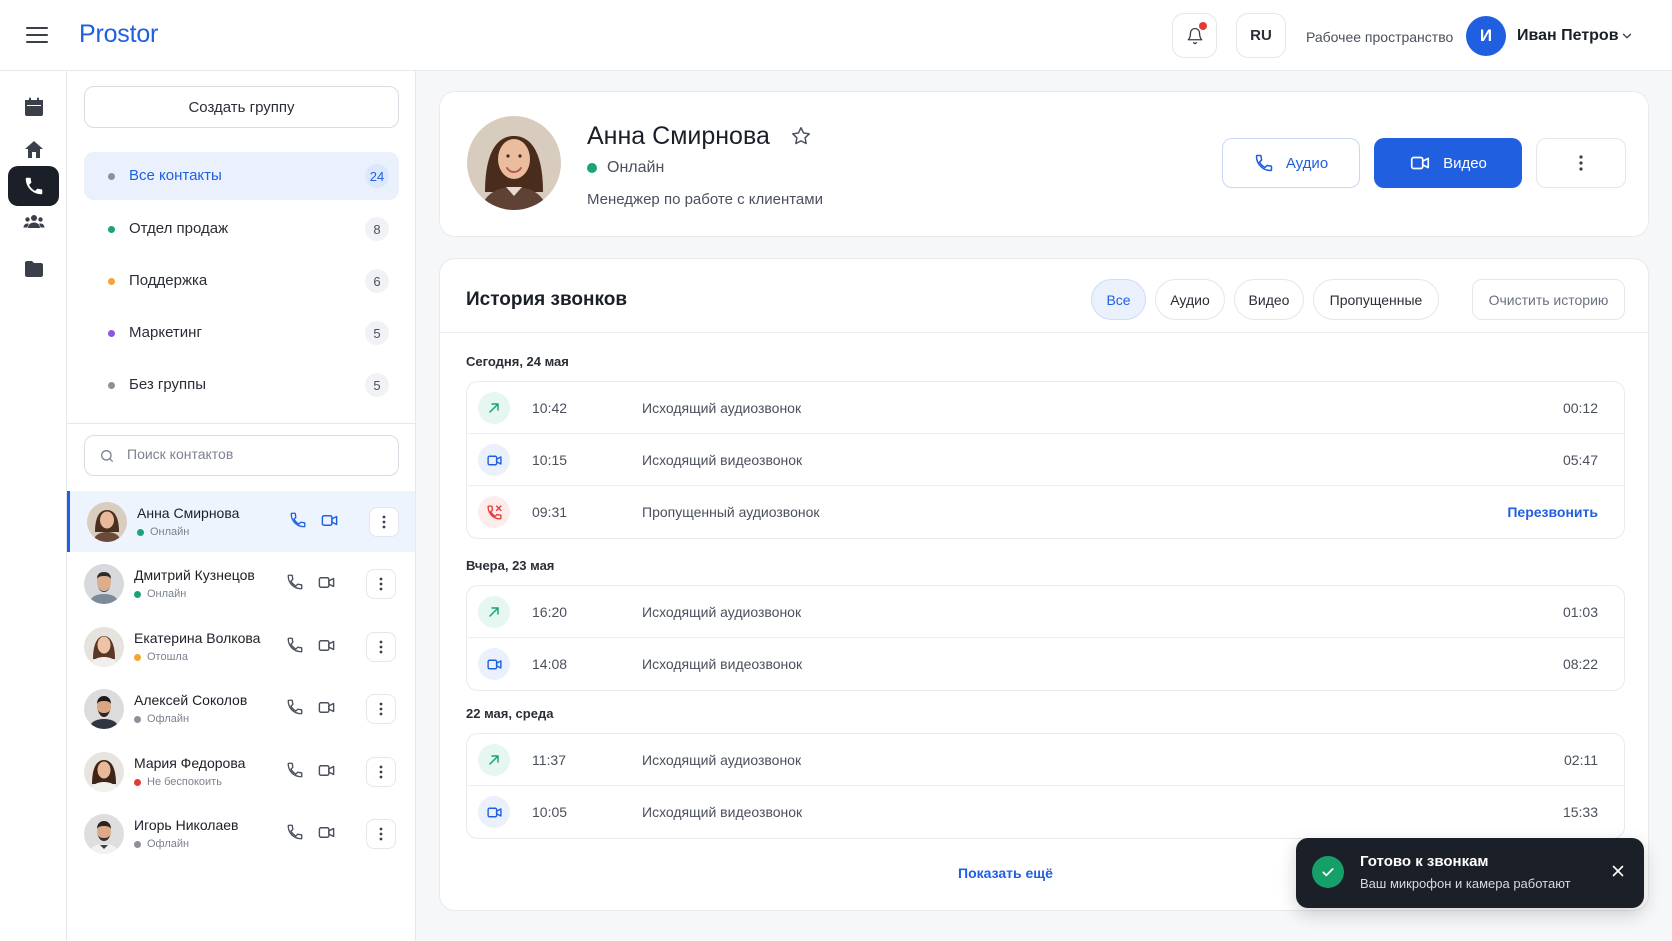  Describe the element at coordinates (1045, 812) in the screenshot. I see `call-row: 10:05 Исходящий видеозвонок 15:33` at that location.